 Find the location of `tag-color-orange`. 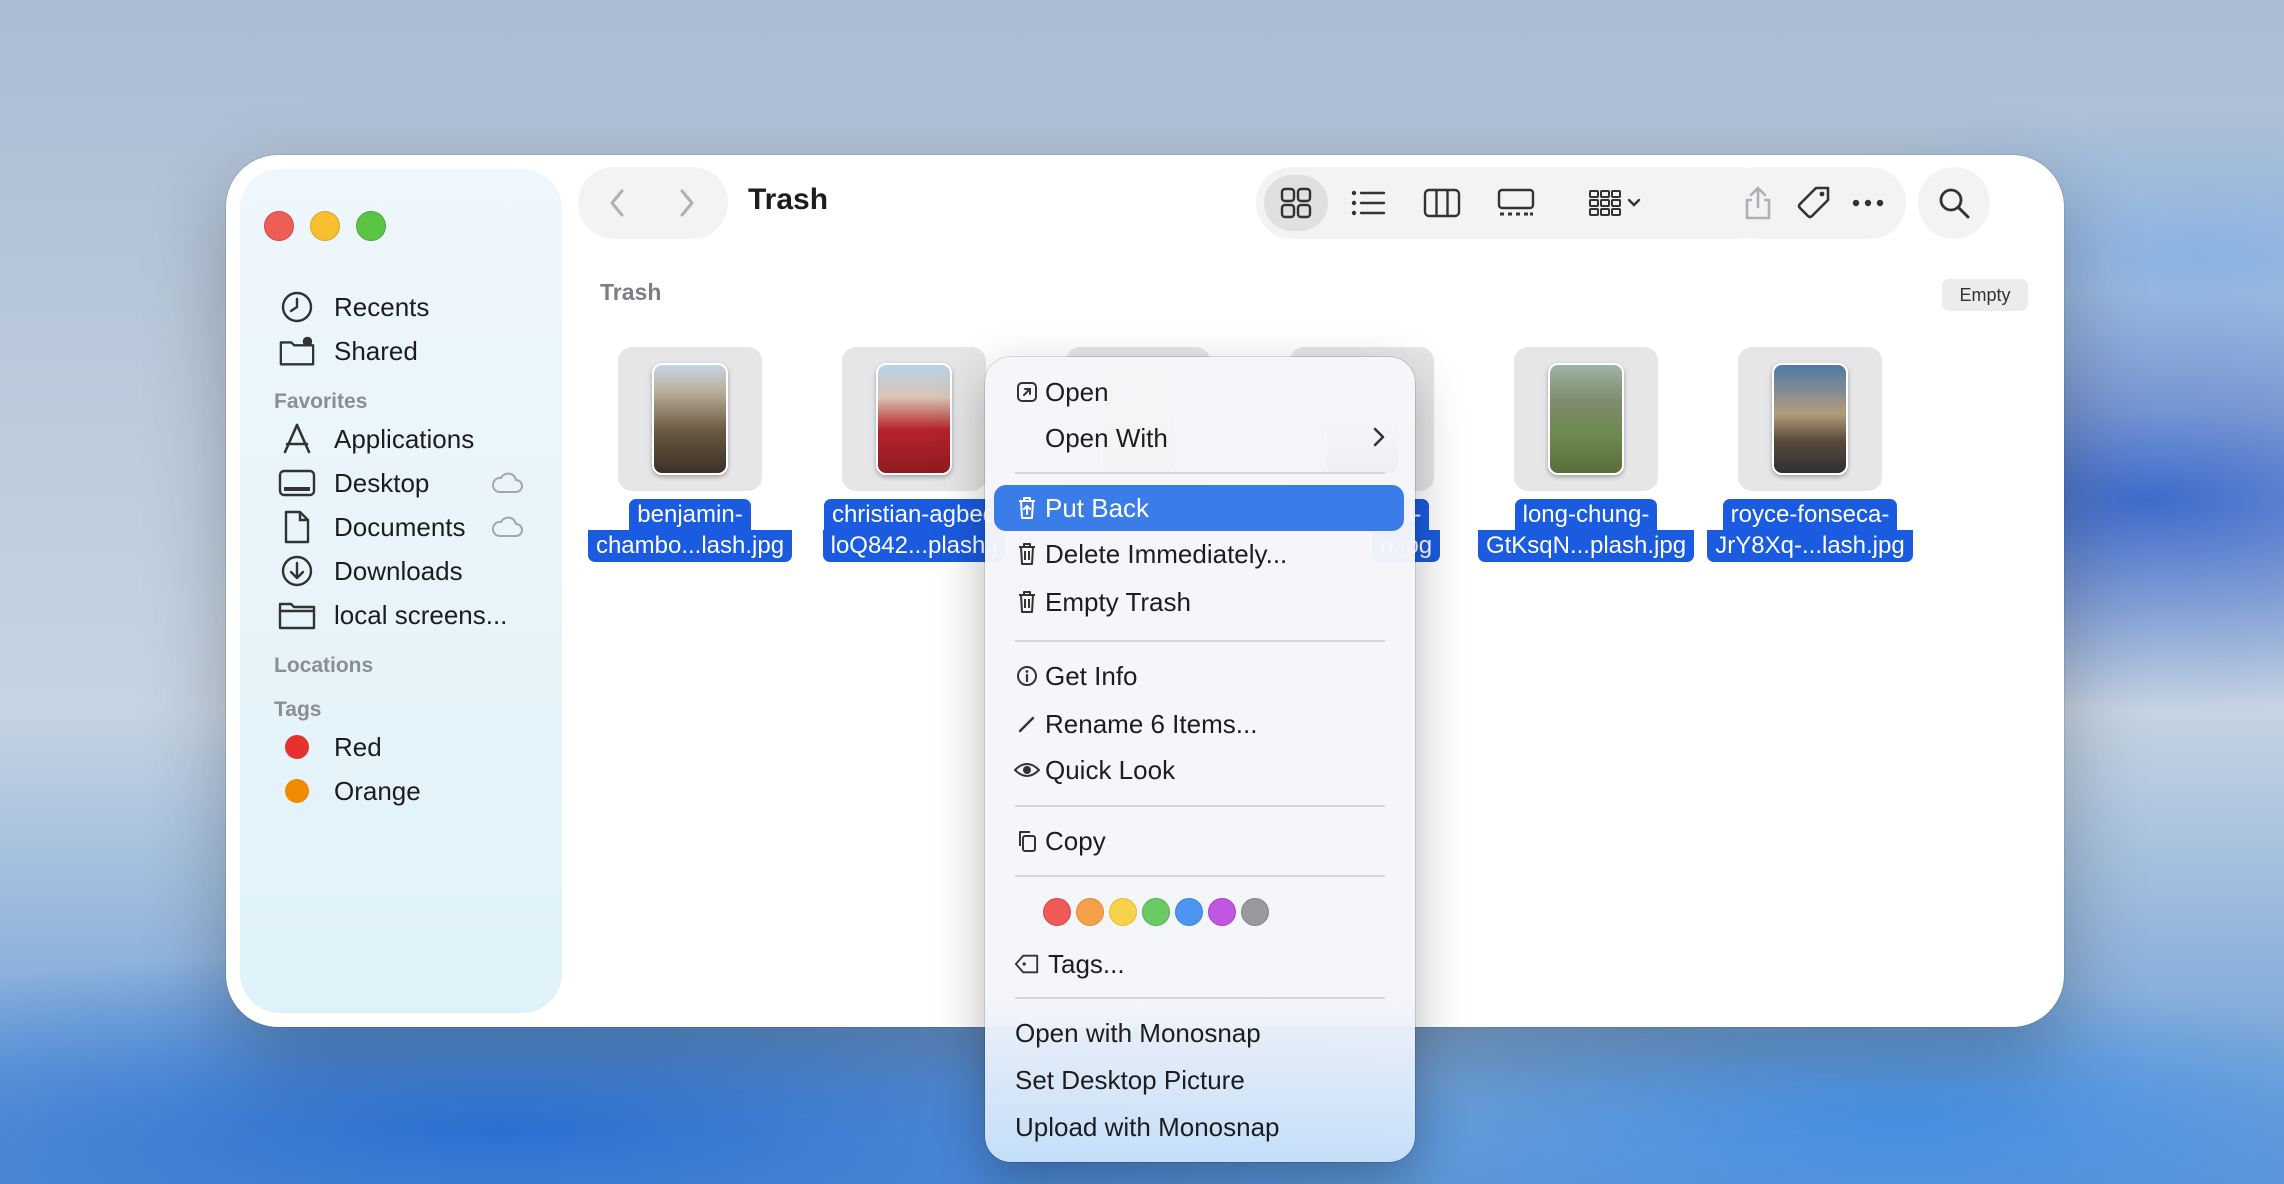

tag-color-orange is located at coordinates (1090, 912).